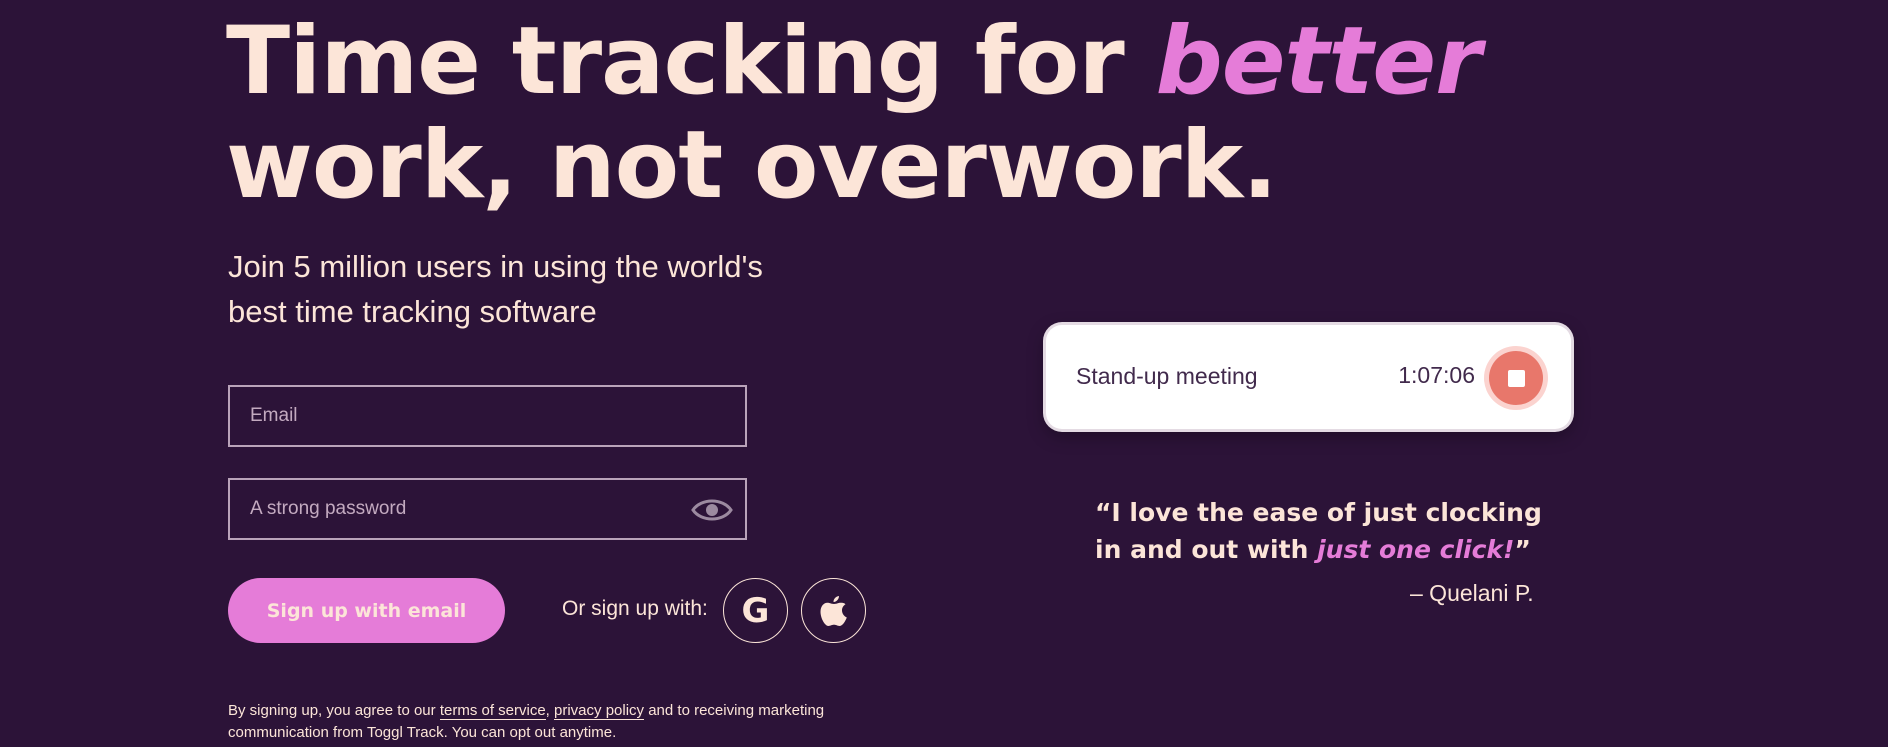 This screenshot has height=747, width=1888. Describe the element at coordinates (334, 710) in the screenshot. I see `legal-prefix: By signing up, you agree to our` at that location.